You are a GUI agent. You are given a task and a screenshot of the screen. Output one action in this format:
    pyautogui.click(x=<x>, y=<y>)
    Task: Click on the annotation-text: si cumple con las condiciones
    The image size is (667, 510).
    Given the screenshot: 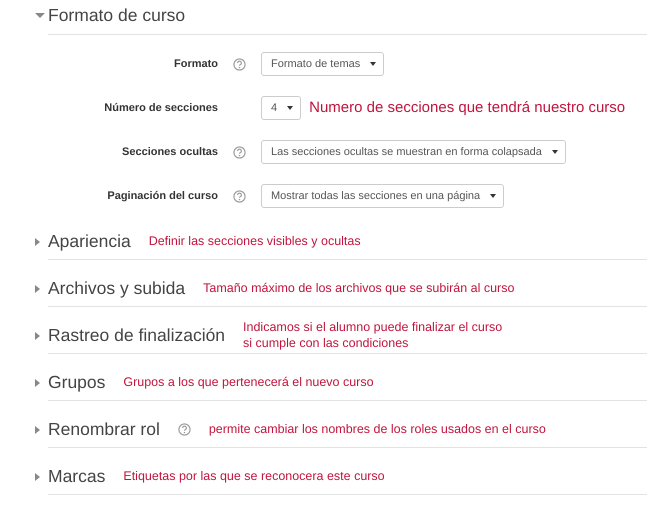 What is the action you would take?
    pyautogui.click(x=326, y=343)
    